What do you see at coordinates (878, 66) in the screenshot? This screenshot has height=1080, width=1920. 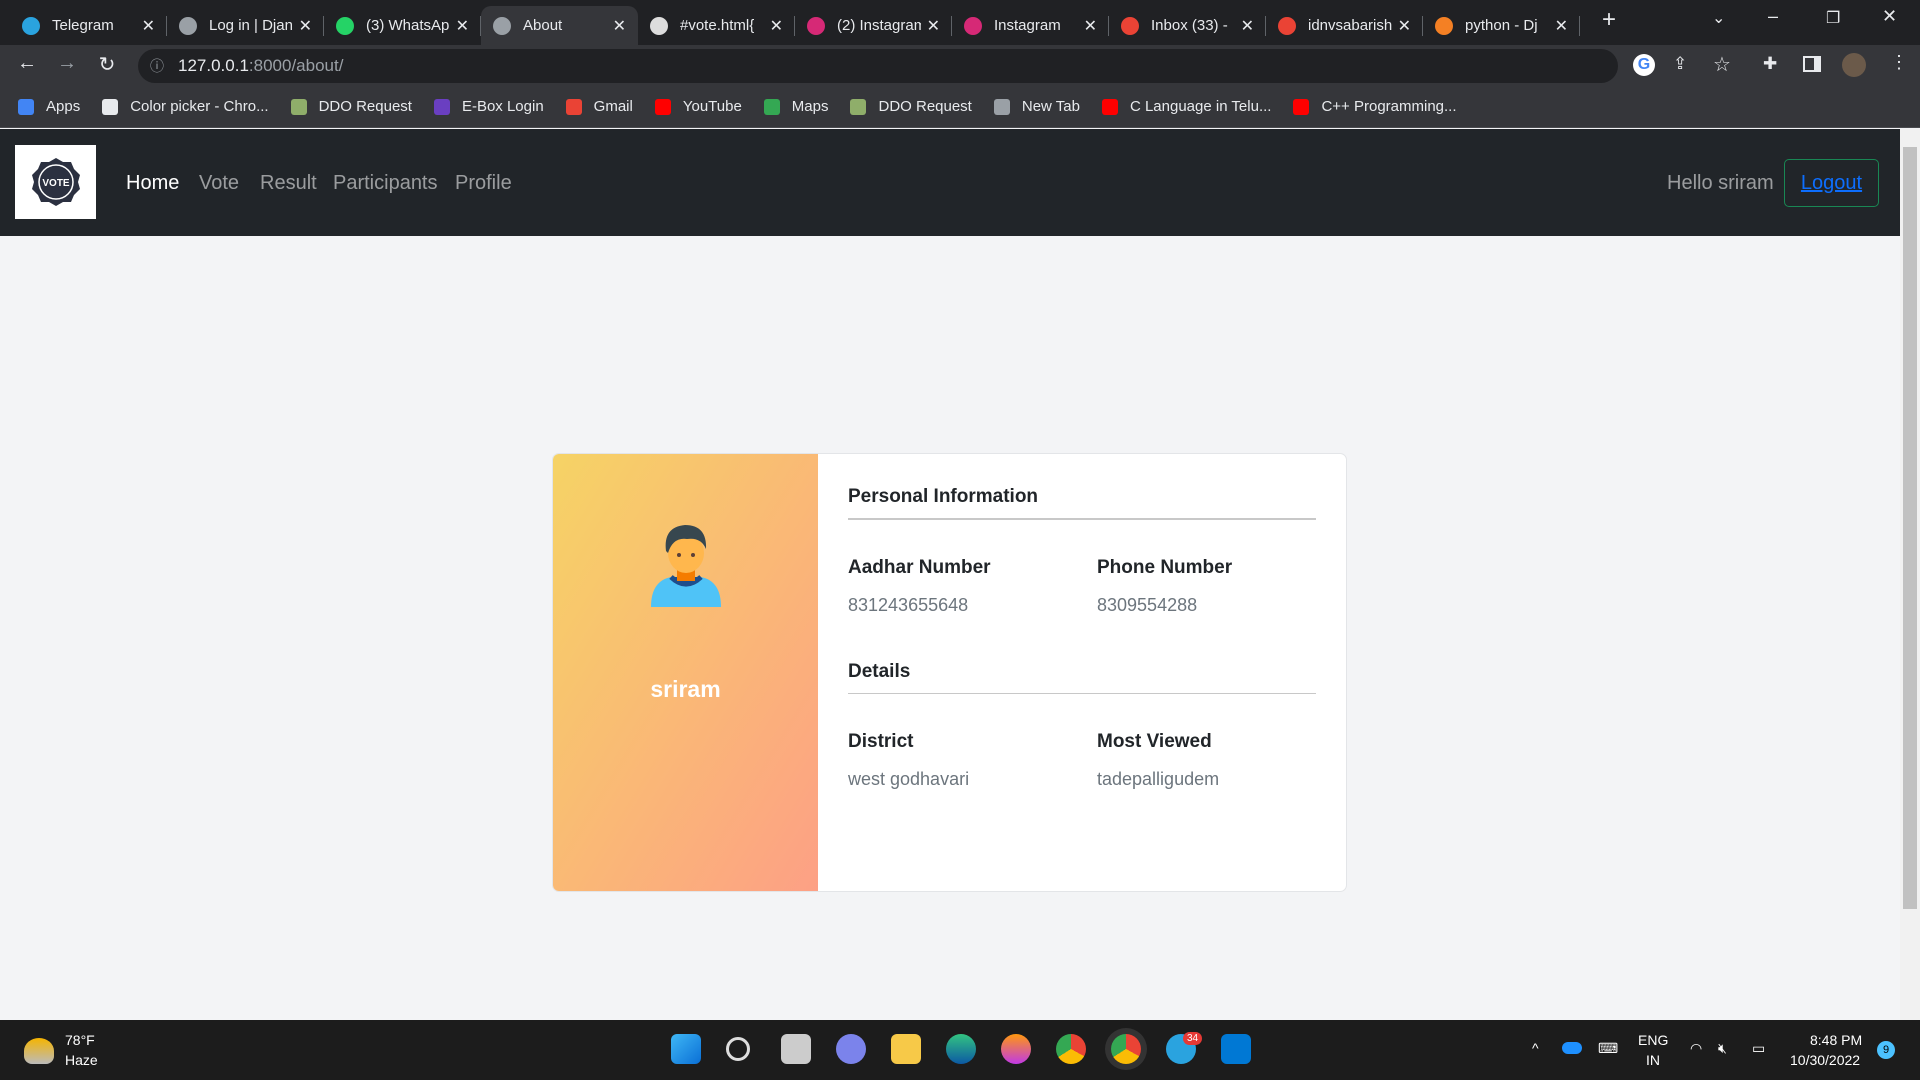 I see `address-bar: ⓘ 127.0.0.1:8000/about/` at bounding box center [878, 66].